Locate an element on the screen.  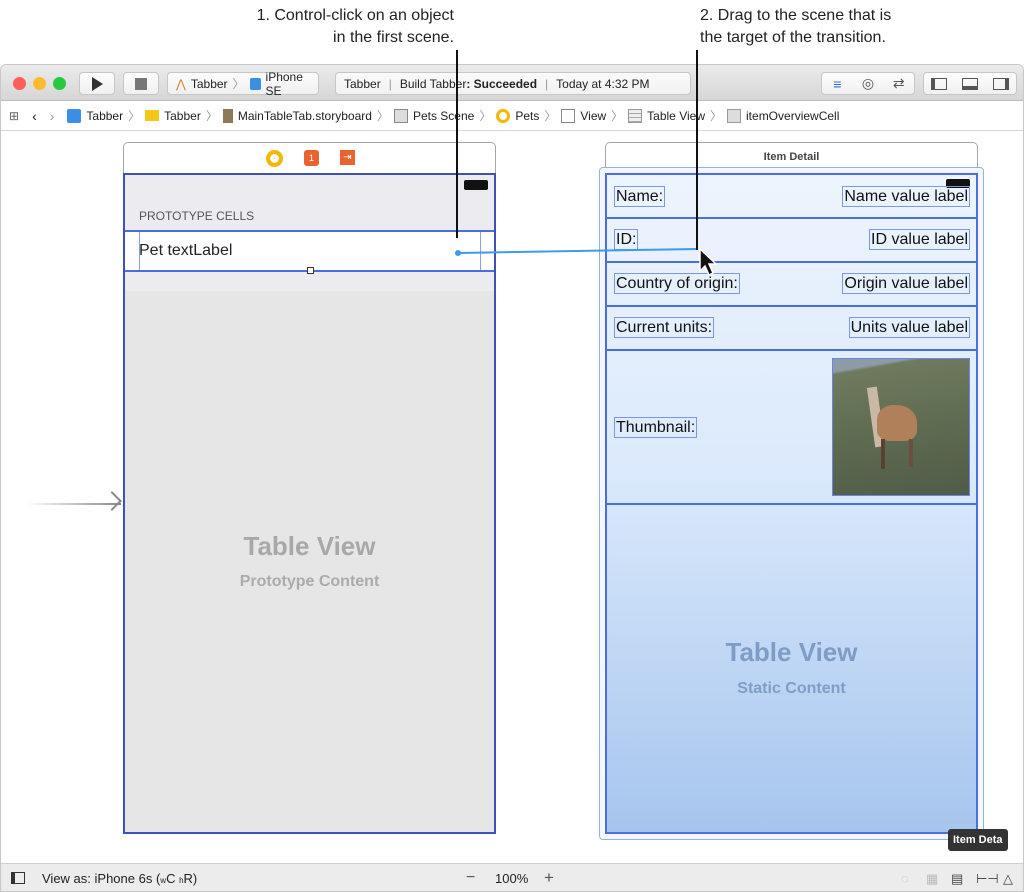
back-button: ‹ is located at coordinates (34, 116).